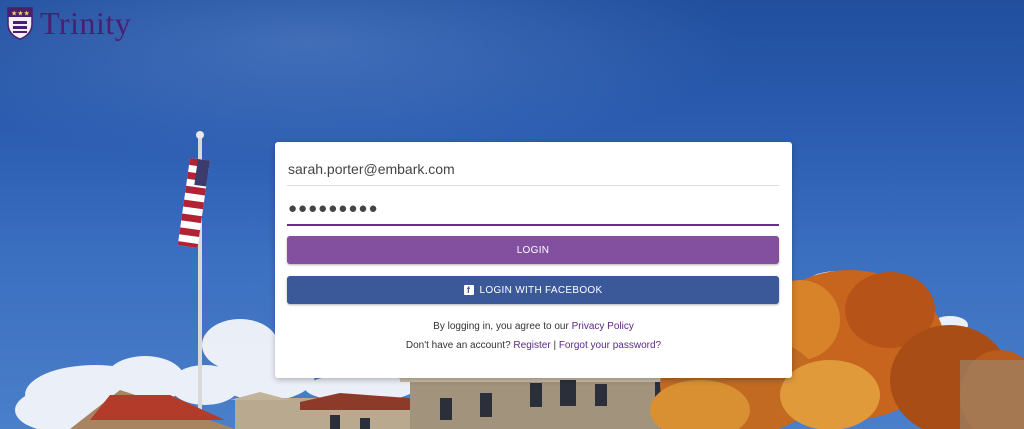 The height and width of the screenshot is (429, 1024). I want to click on login-with-facebook-button: f LOGIN WITH FACEBOOK, so click(533, 290).